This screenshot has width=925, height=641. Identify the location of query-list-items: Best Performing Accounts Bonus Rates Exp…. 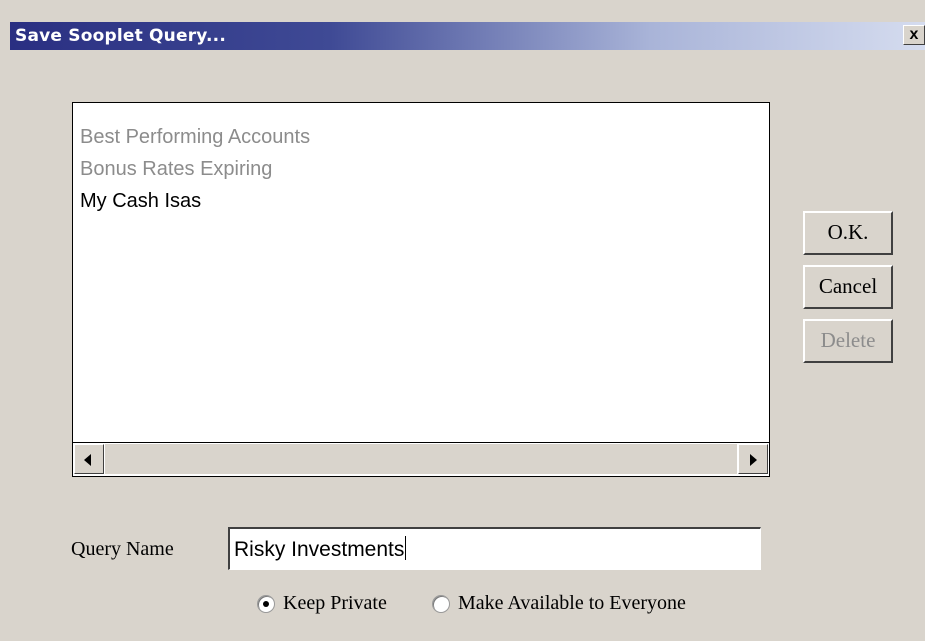
(424, 169).